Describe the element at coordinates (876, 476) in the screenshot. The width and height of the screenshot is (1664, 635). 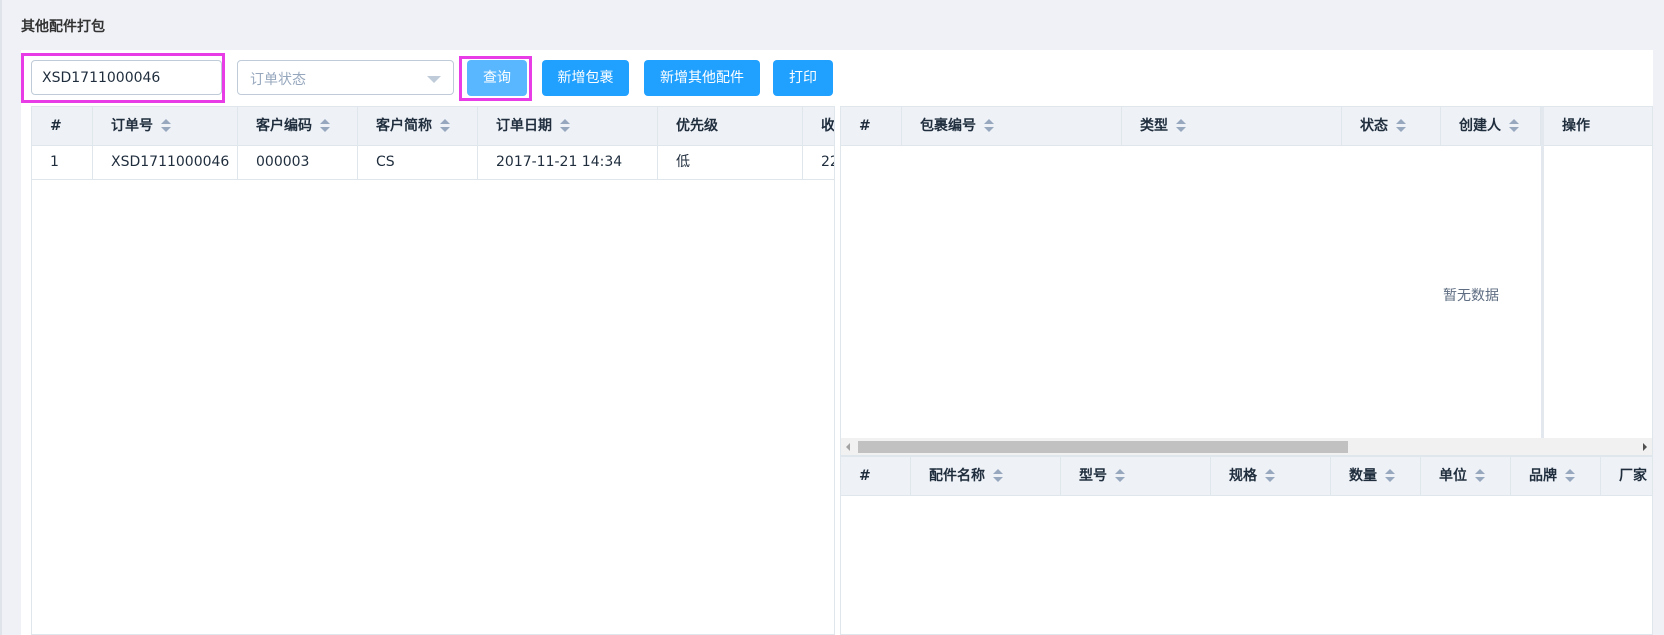
I see `parts-col-index: #` at that location.